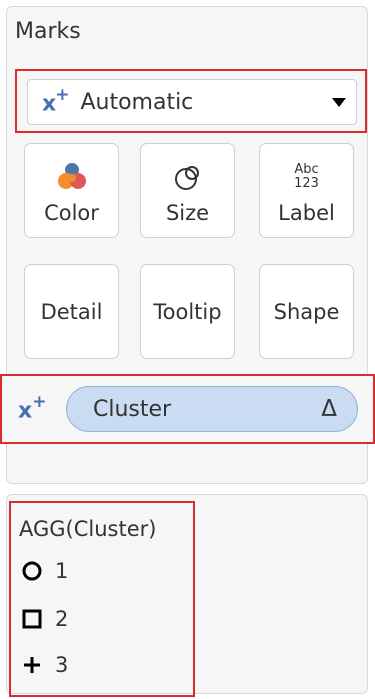 Image resolution: width=375 pixels, height=699 pixels. I want to click on legend-item-label: 2, so click(62, 619).